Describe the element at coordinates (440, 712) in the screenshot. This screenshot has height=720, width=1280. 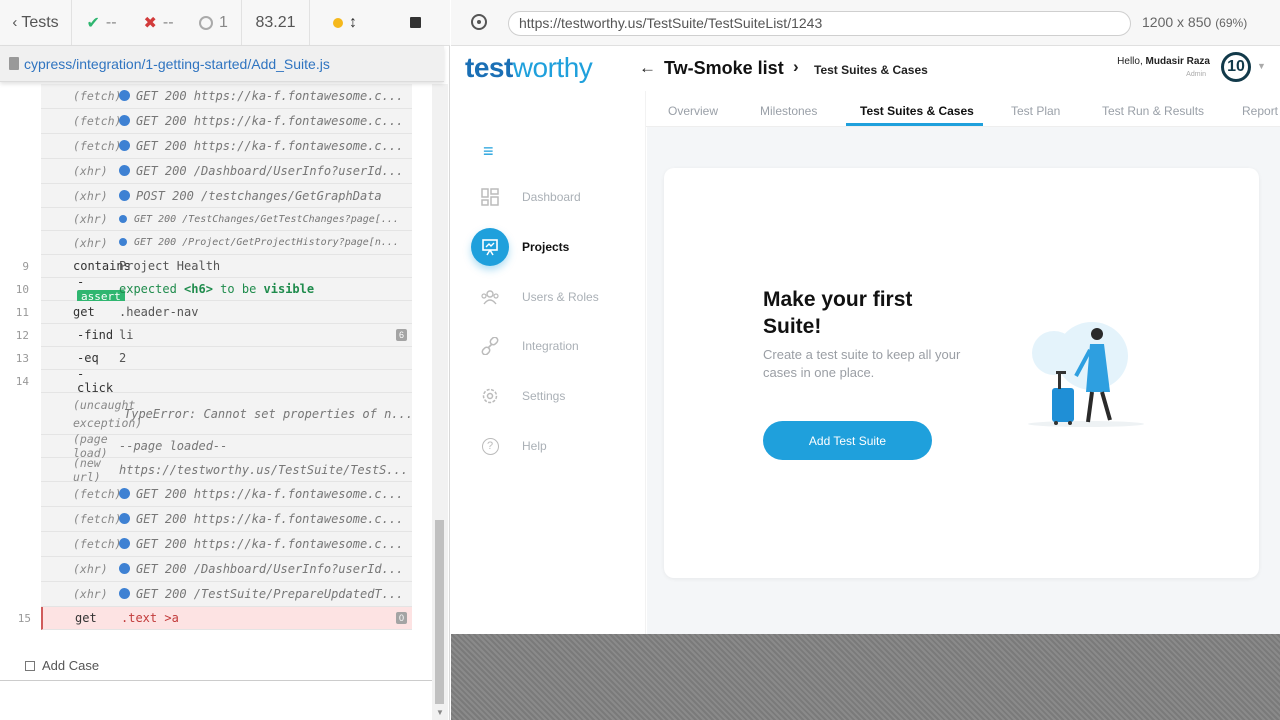
I see `scroll-down-arrow-icon: ▼` at that location.